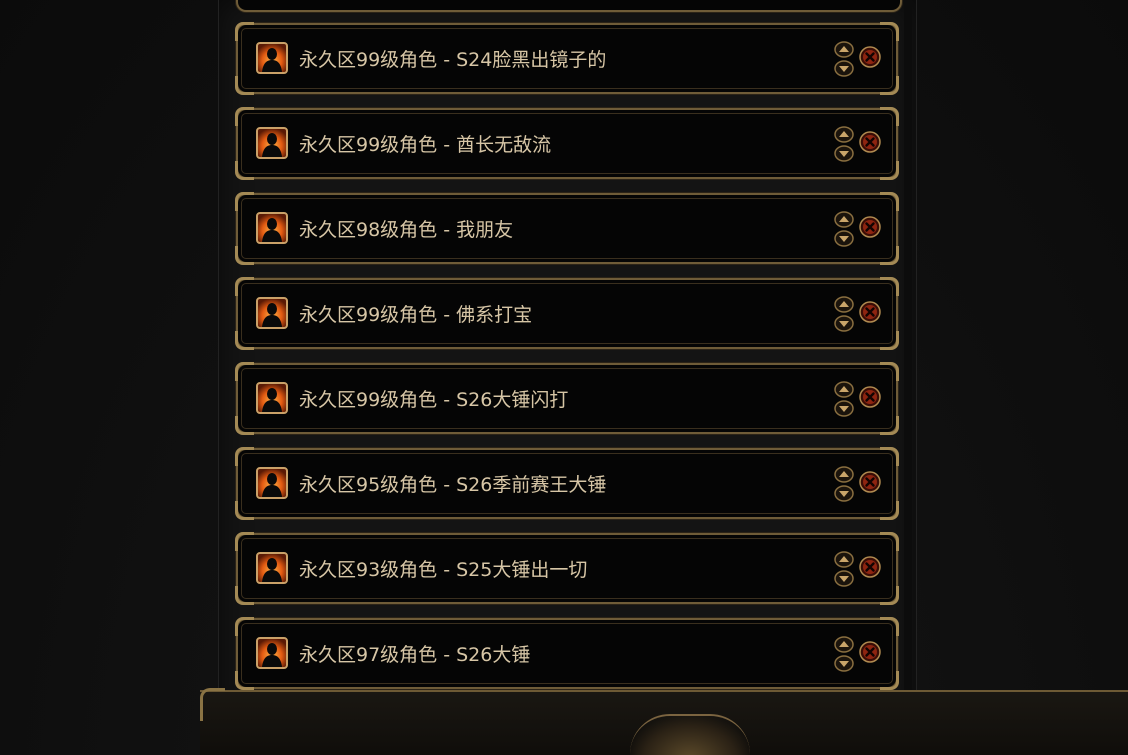 The height and width of the screenshot is (755, 1128). What do you see at coordinates (908, 357) in the screenshot?
I see `scrollbar` at bounding box center [908, 357].